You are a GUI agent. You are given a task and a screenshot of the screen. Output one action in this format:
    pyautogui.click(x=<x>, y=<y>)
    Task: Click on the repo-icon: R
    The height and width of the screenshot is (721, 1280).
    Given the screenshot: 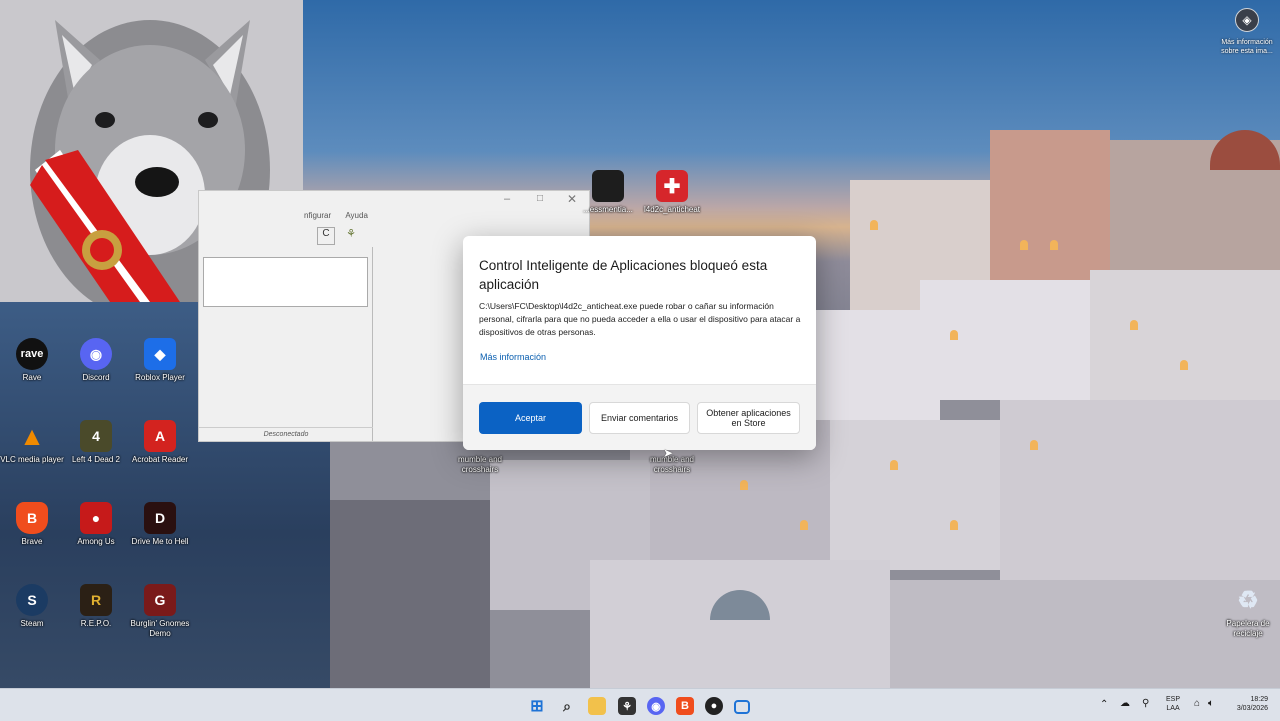 What is the action you would take?
    pyautogui.click(x=96, y=600)
    